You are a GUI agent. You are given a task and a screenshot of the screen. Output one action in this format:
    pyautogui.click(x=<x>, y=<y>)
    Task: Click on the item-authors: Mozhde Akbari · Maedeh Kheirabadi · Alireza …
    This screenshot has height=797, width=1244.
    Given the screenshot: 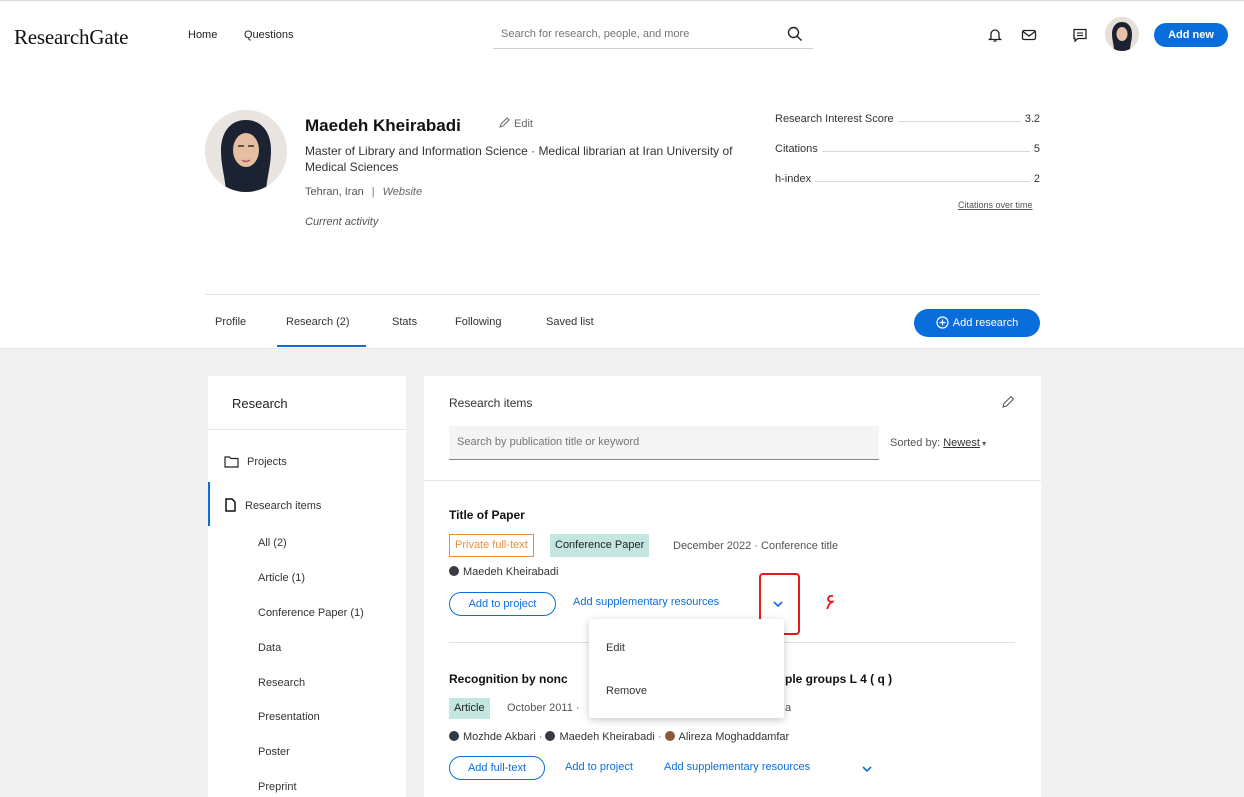 What is the action you would take?
    pyautogui.click(x=619, y=737)
    